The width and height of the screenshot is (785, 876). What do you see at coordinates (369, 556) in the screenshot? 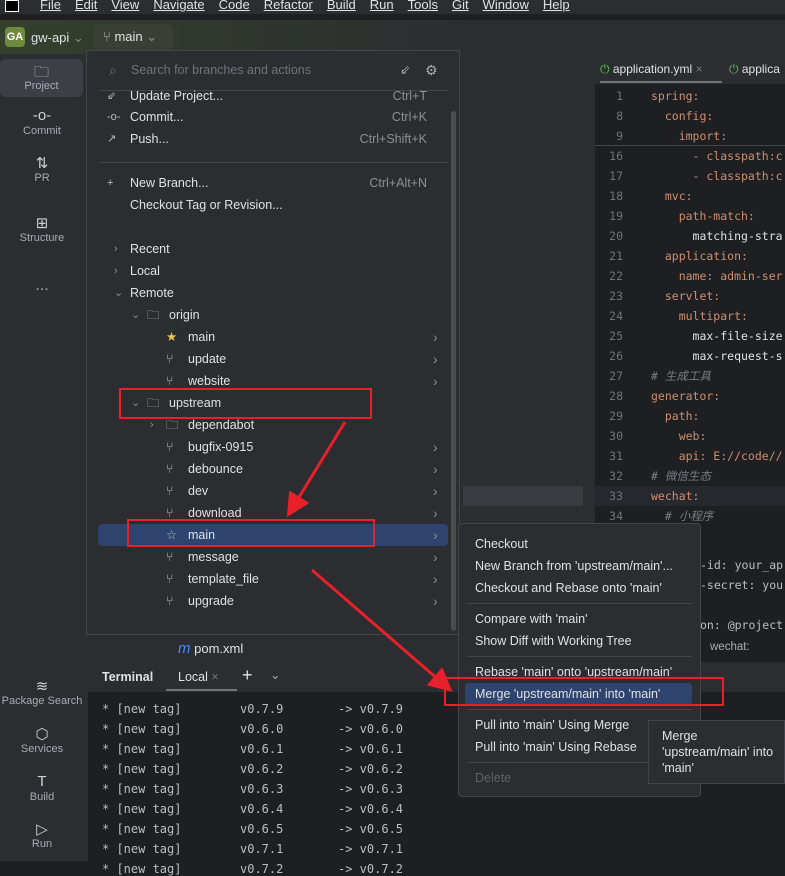
I see `annotation-arrows` at bounding box center [369, 556].